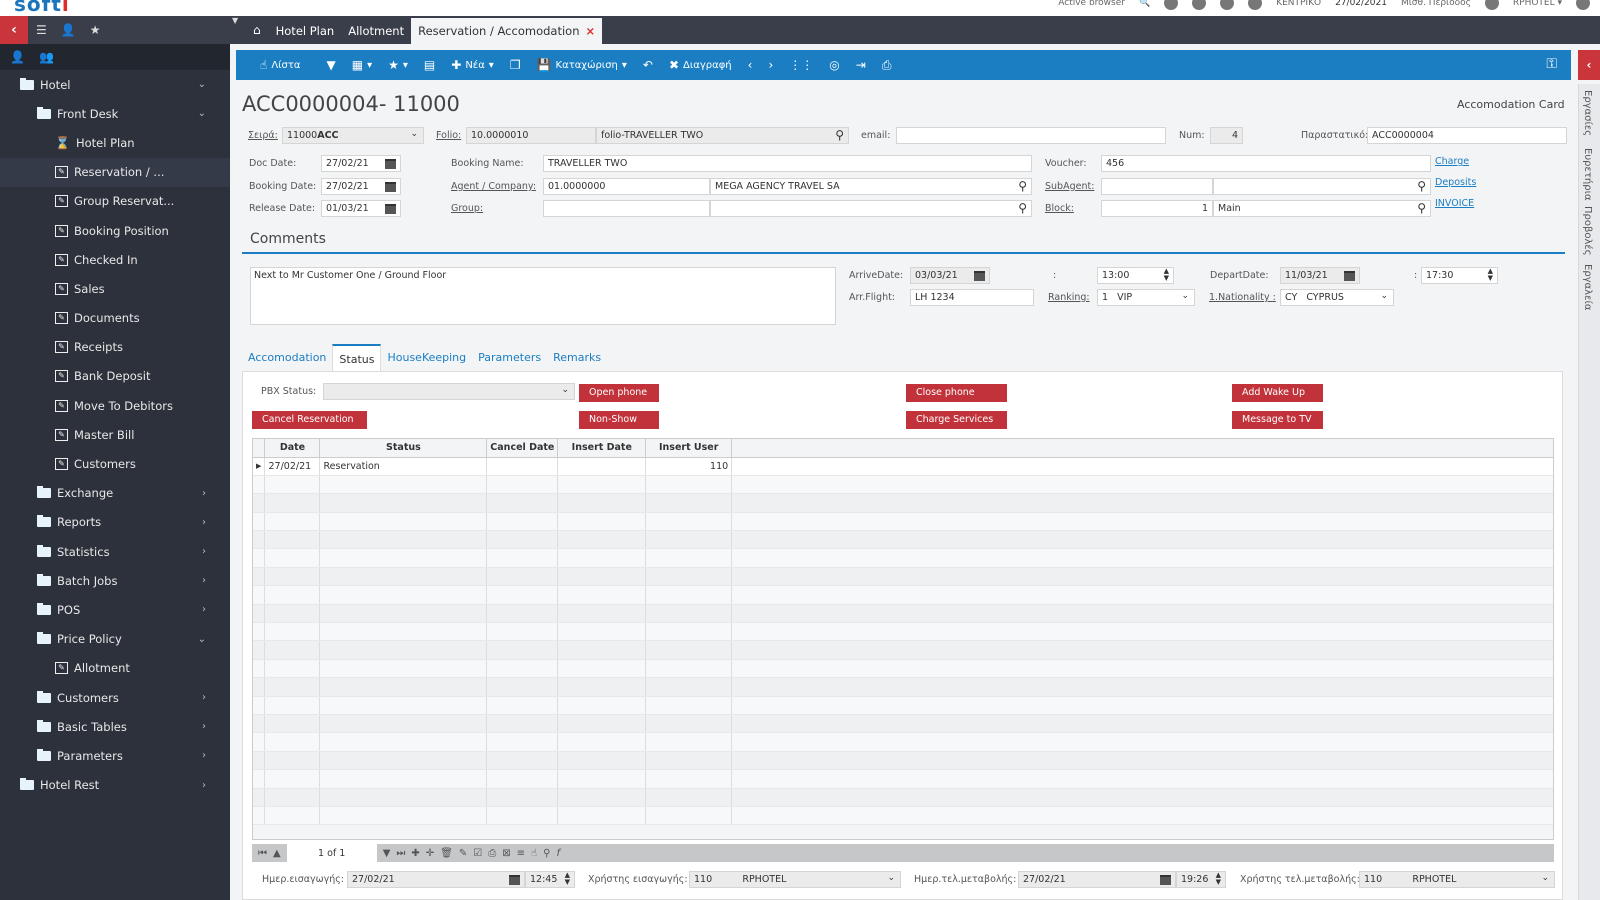 Image resolution: width=1600 pixels, height=900 pixels. What do you see at coordinates (1455, 182) in the screenshot?
I see `deposits-link: Deposits` at bounding box center [1455, 182].